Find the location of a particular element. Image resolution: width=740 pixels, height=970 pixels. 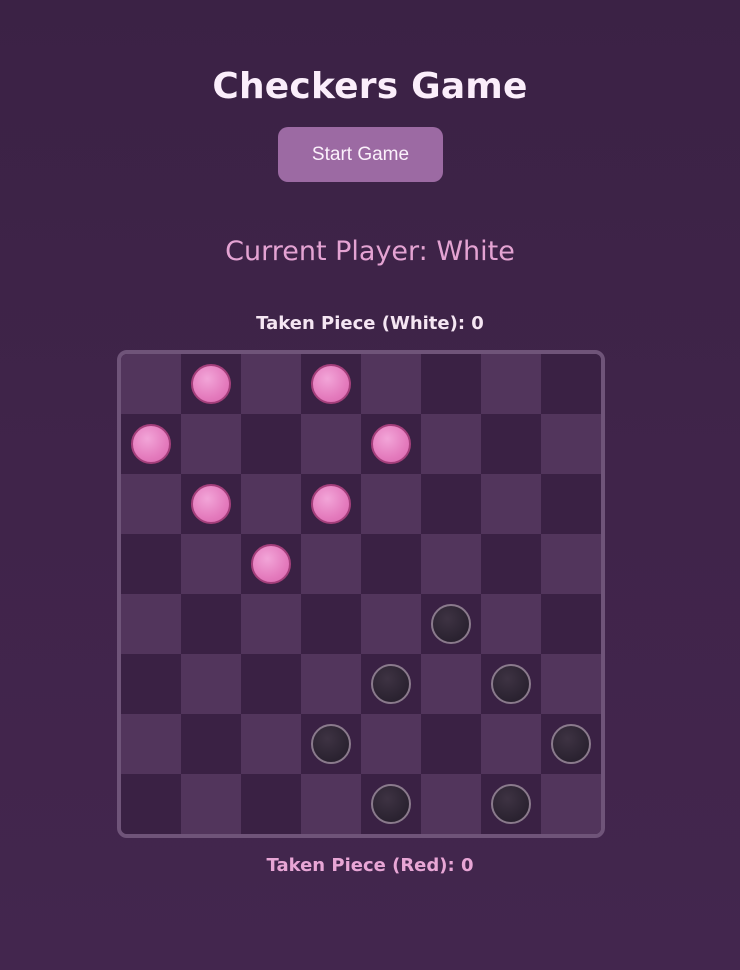

board-square-r7-c1 is located at coordinates (211, 804).